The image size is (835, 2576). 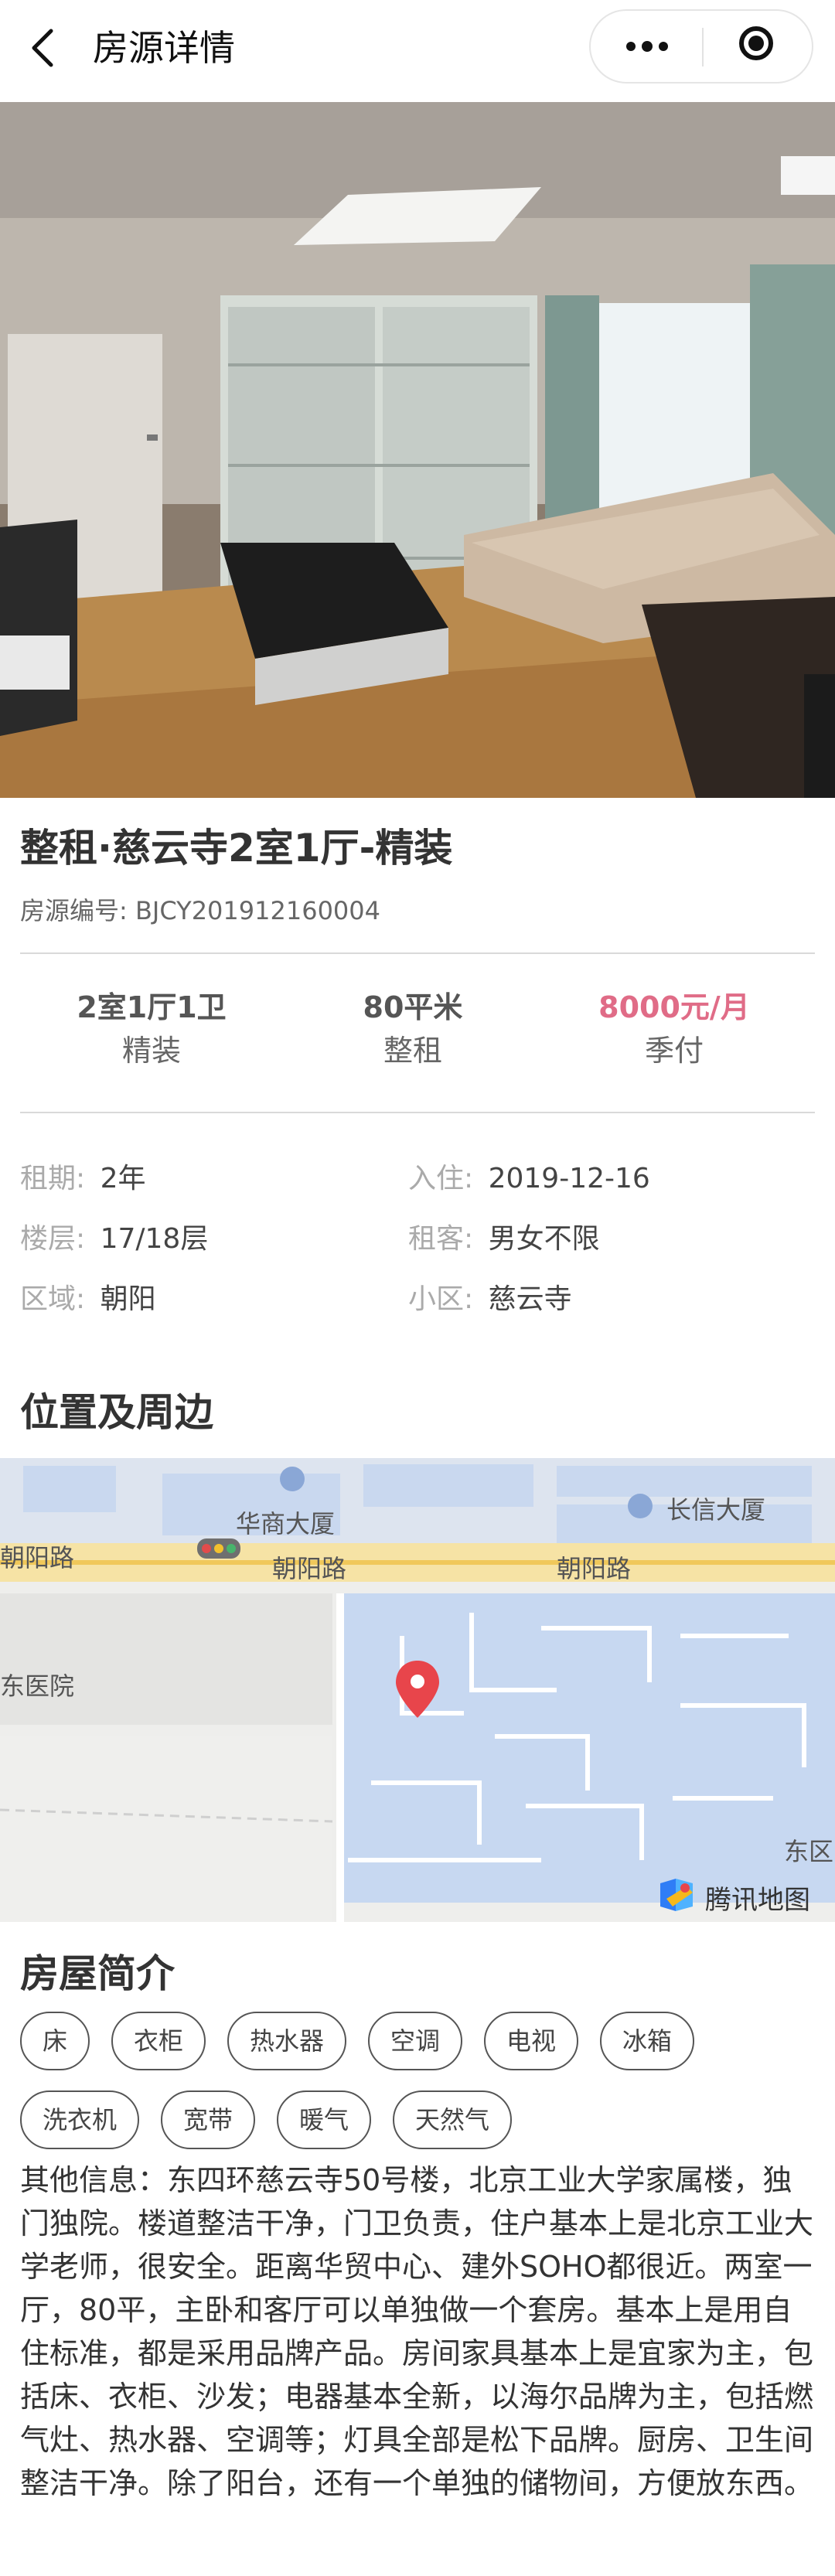 I want to click on more-dot-right, so click(x=663, y=46).